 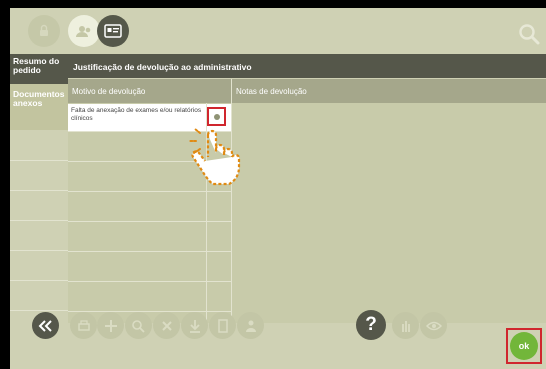 I want to click on search-icon, so click(x=529, y=34).